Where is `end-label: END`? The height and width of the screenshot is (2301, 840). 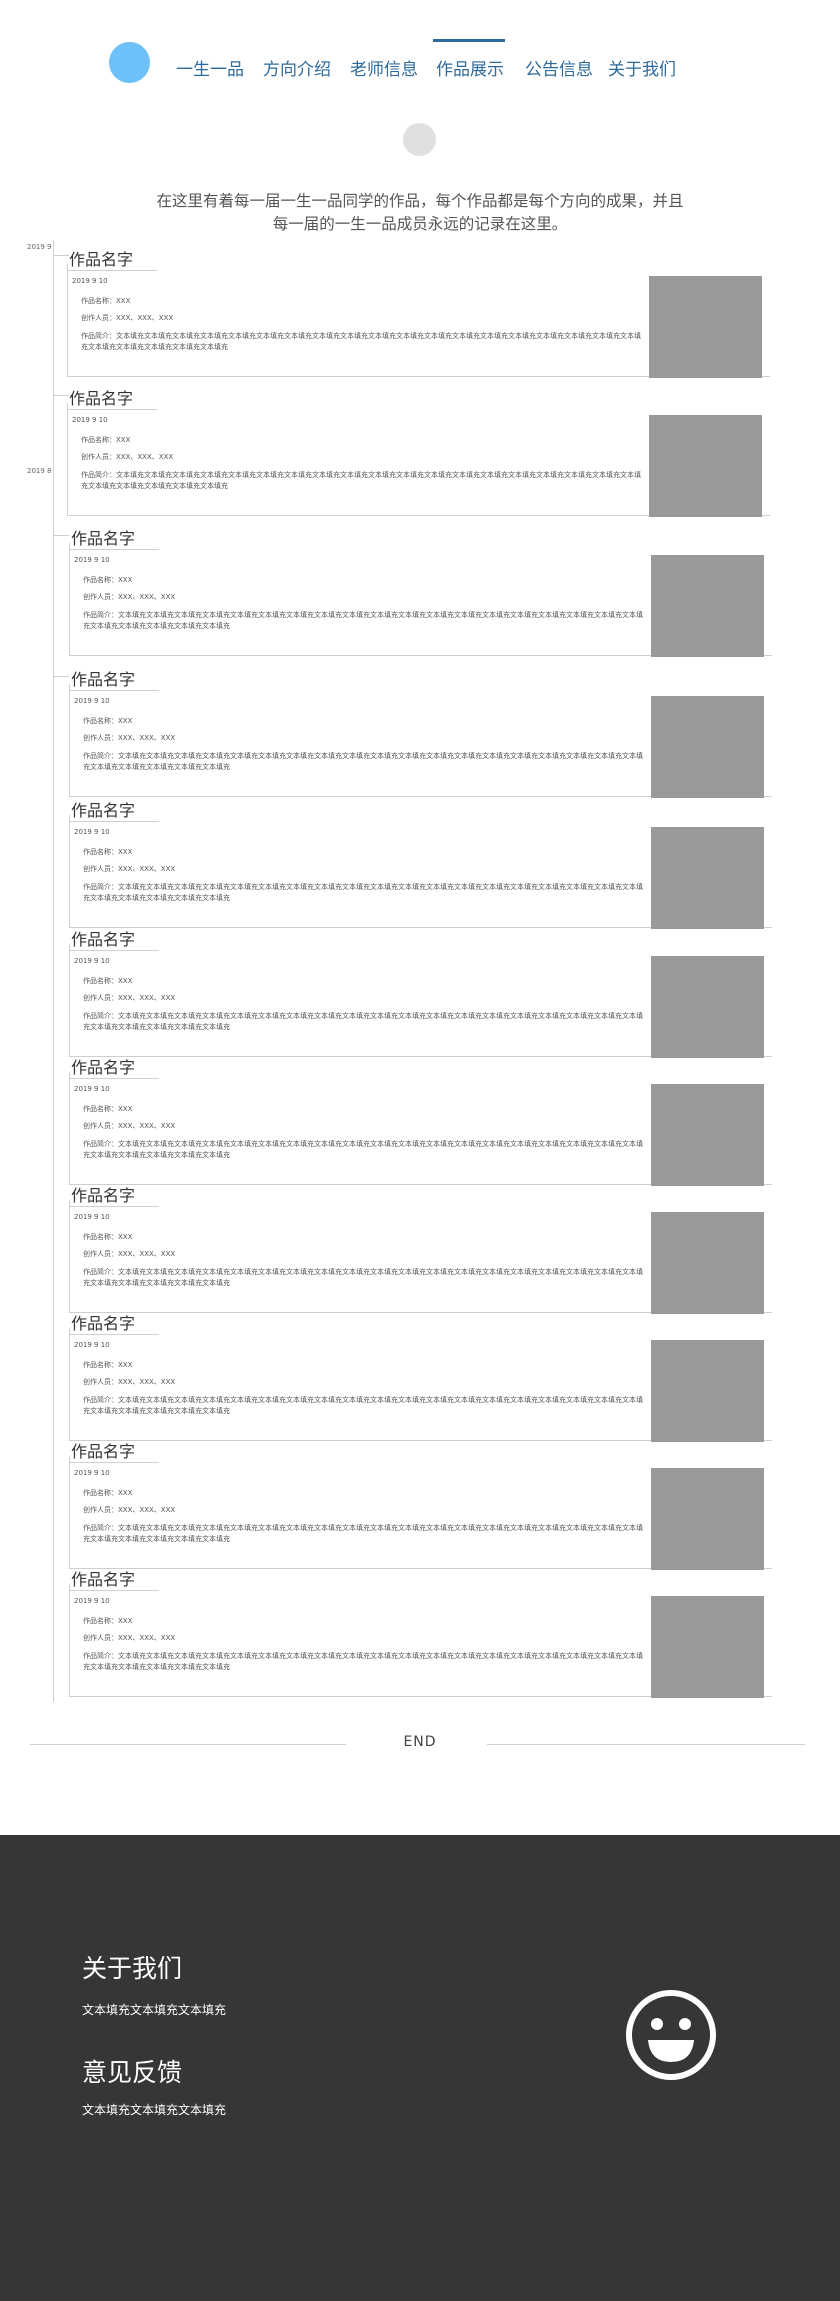
end-label: END is located at coordinates (420, 1742).